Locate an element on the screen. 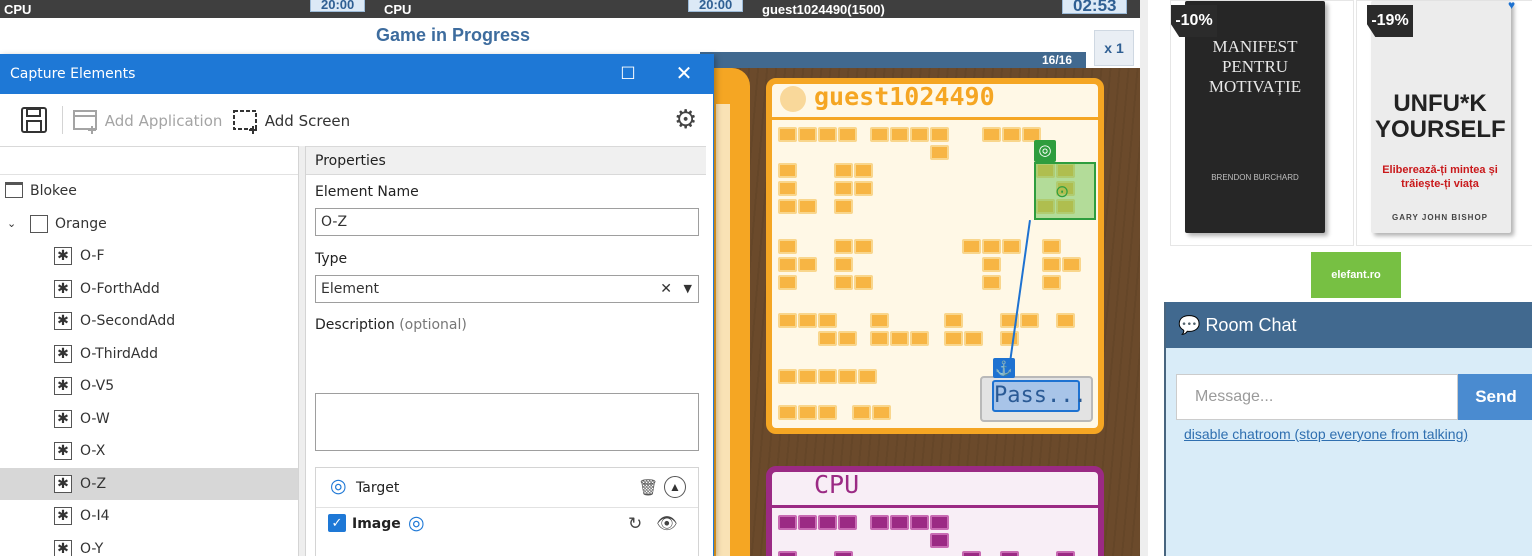  dialog-toolbar: Add Application Add Screen ⚙ is located at coordinates (356, 120).